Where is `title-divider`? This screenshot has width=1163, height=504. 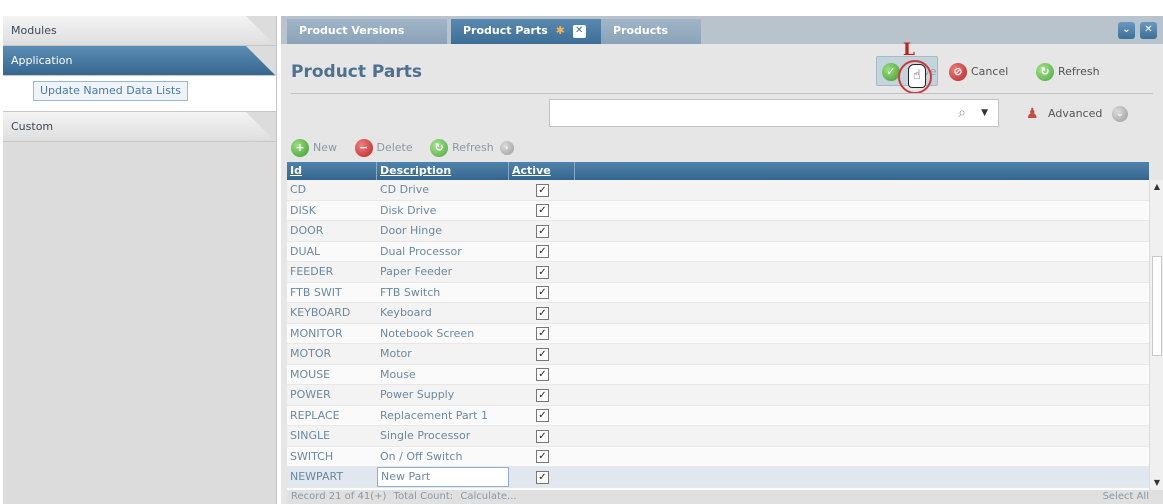 title-divider is located at coordinates (722, 93).